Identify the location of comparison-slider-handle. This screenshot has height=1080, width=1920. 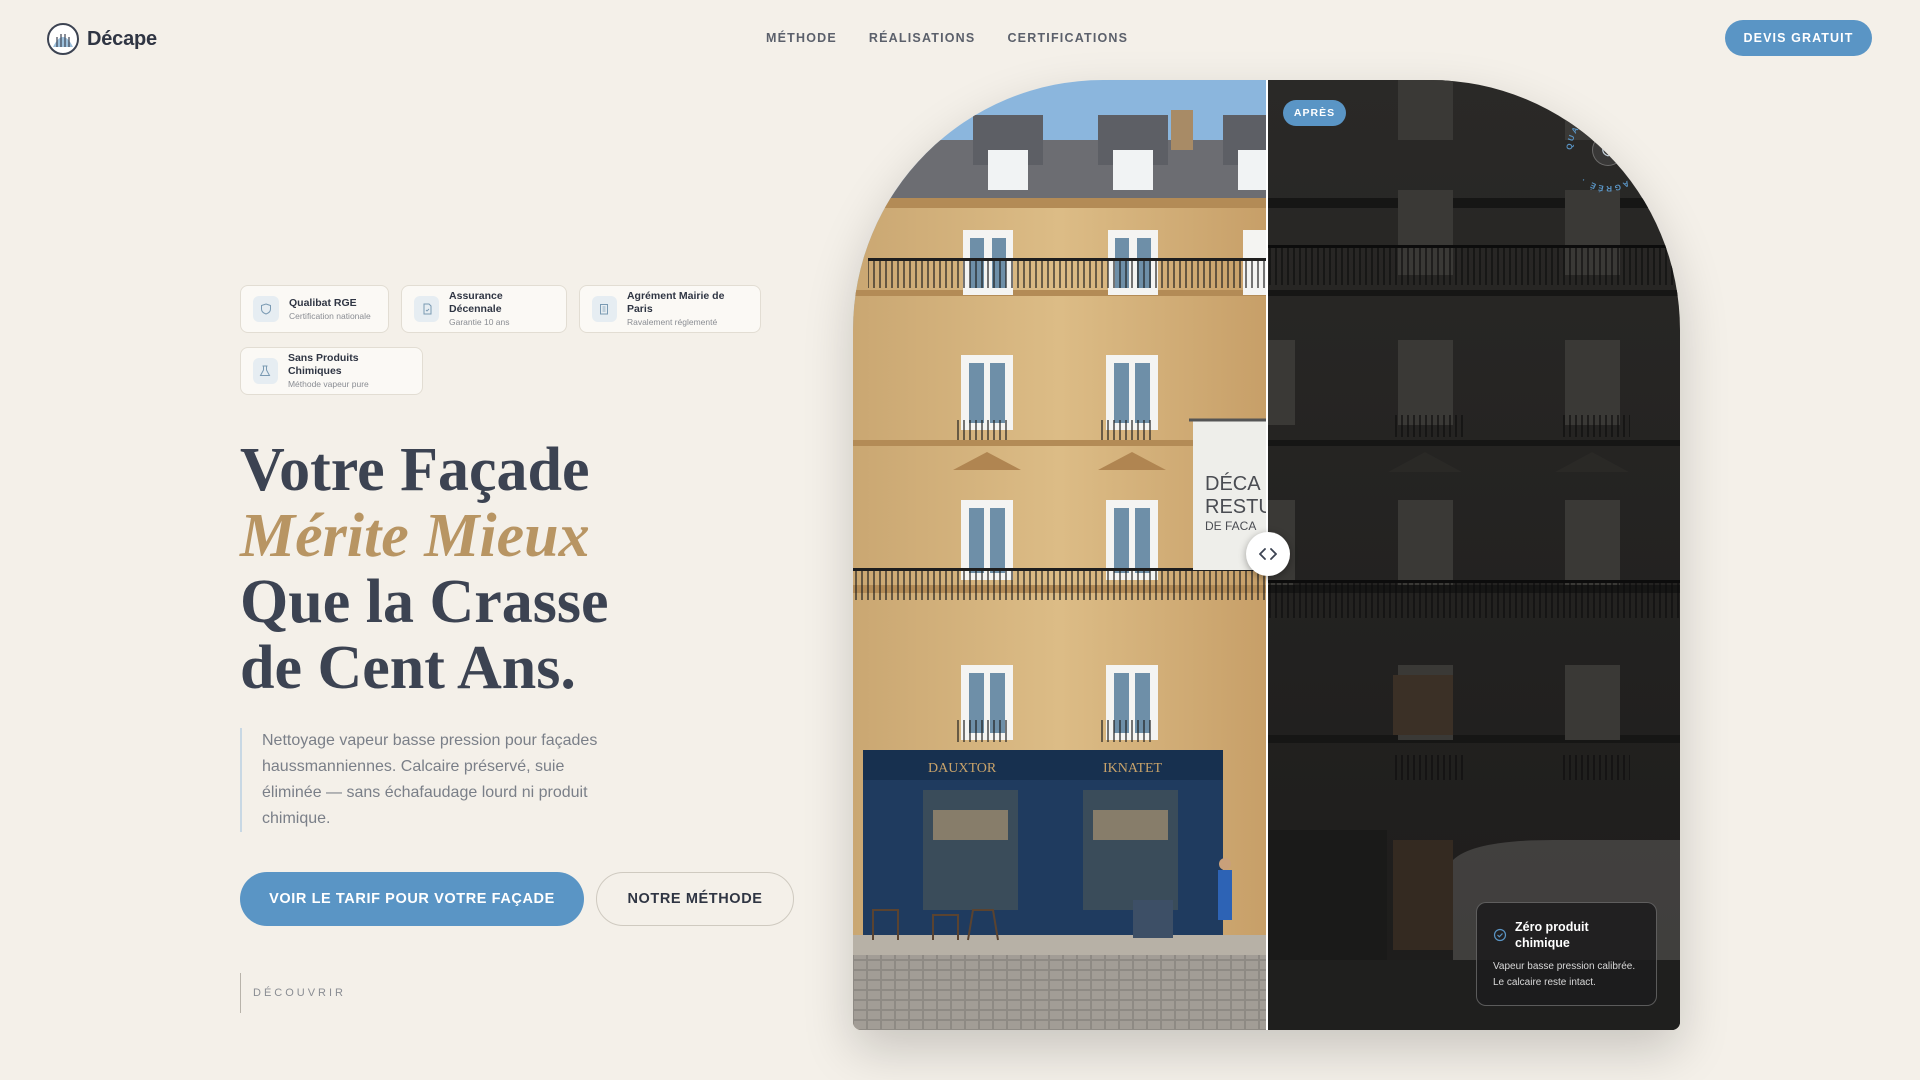
(1268, 554).